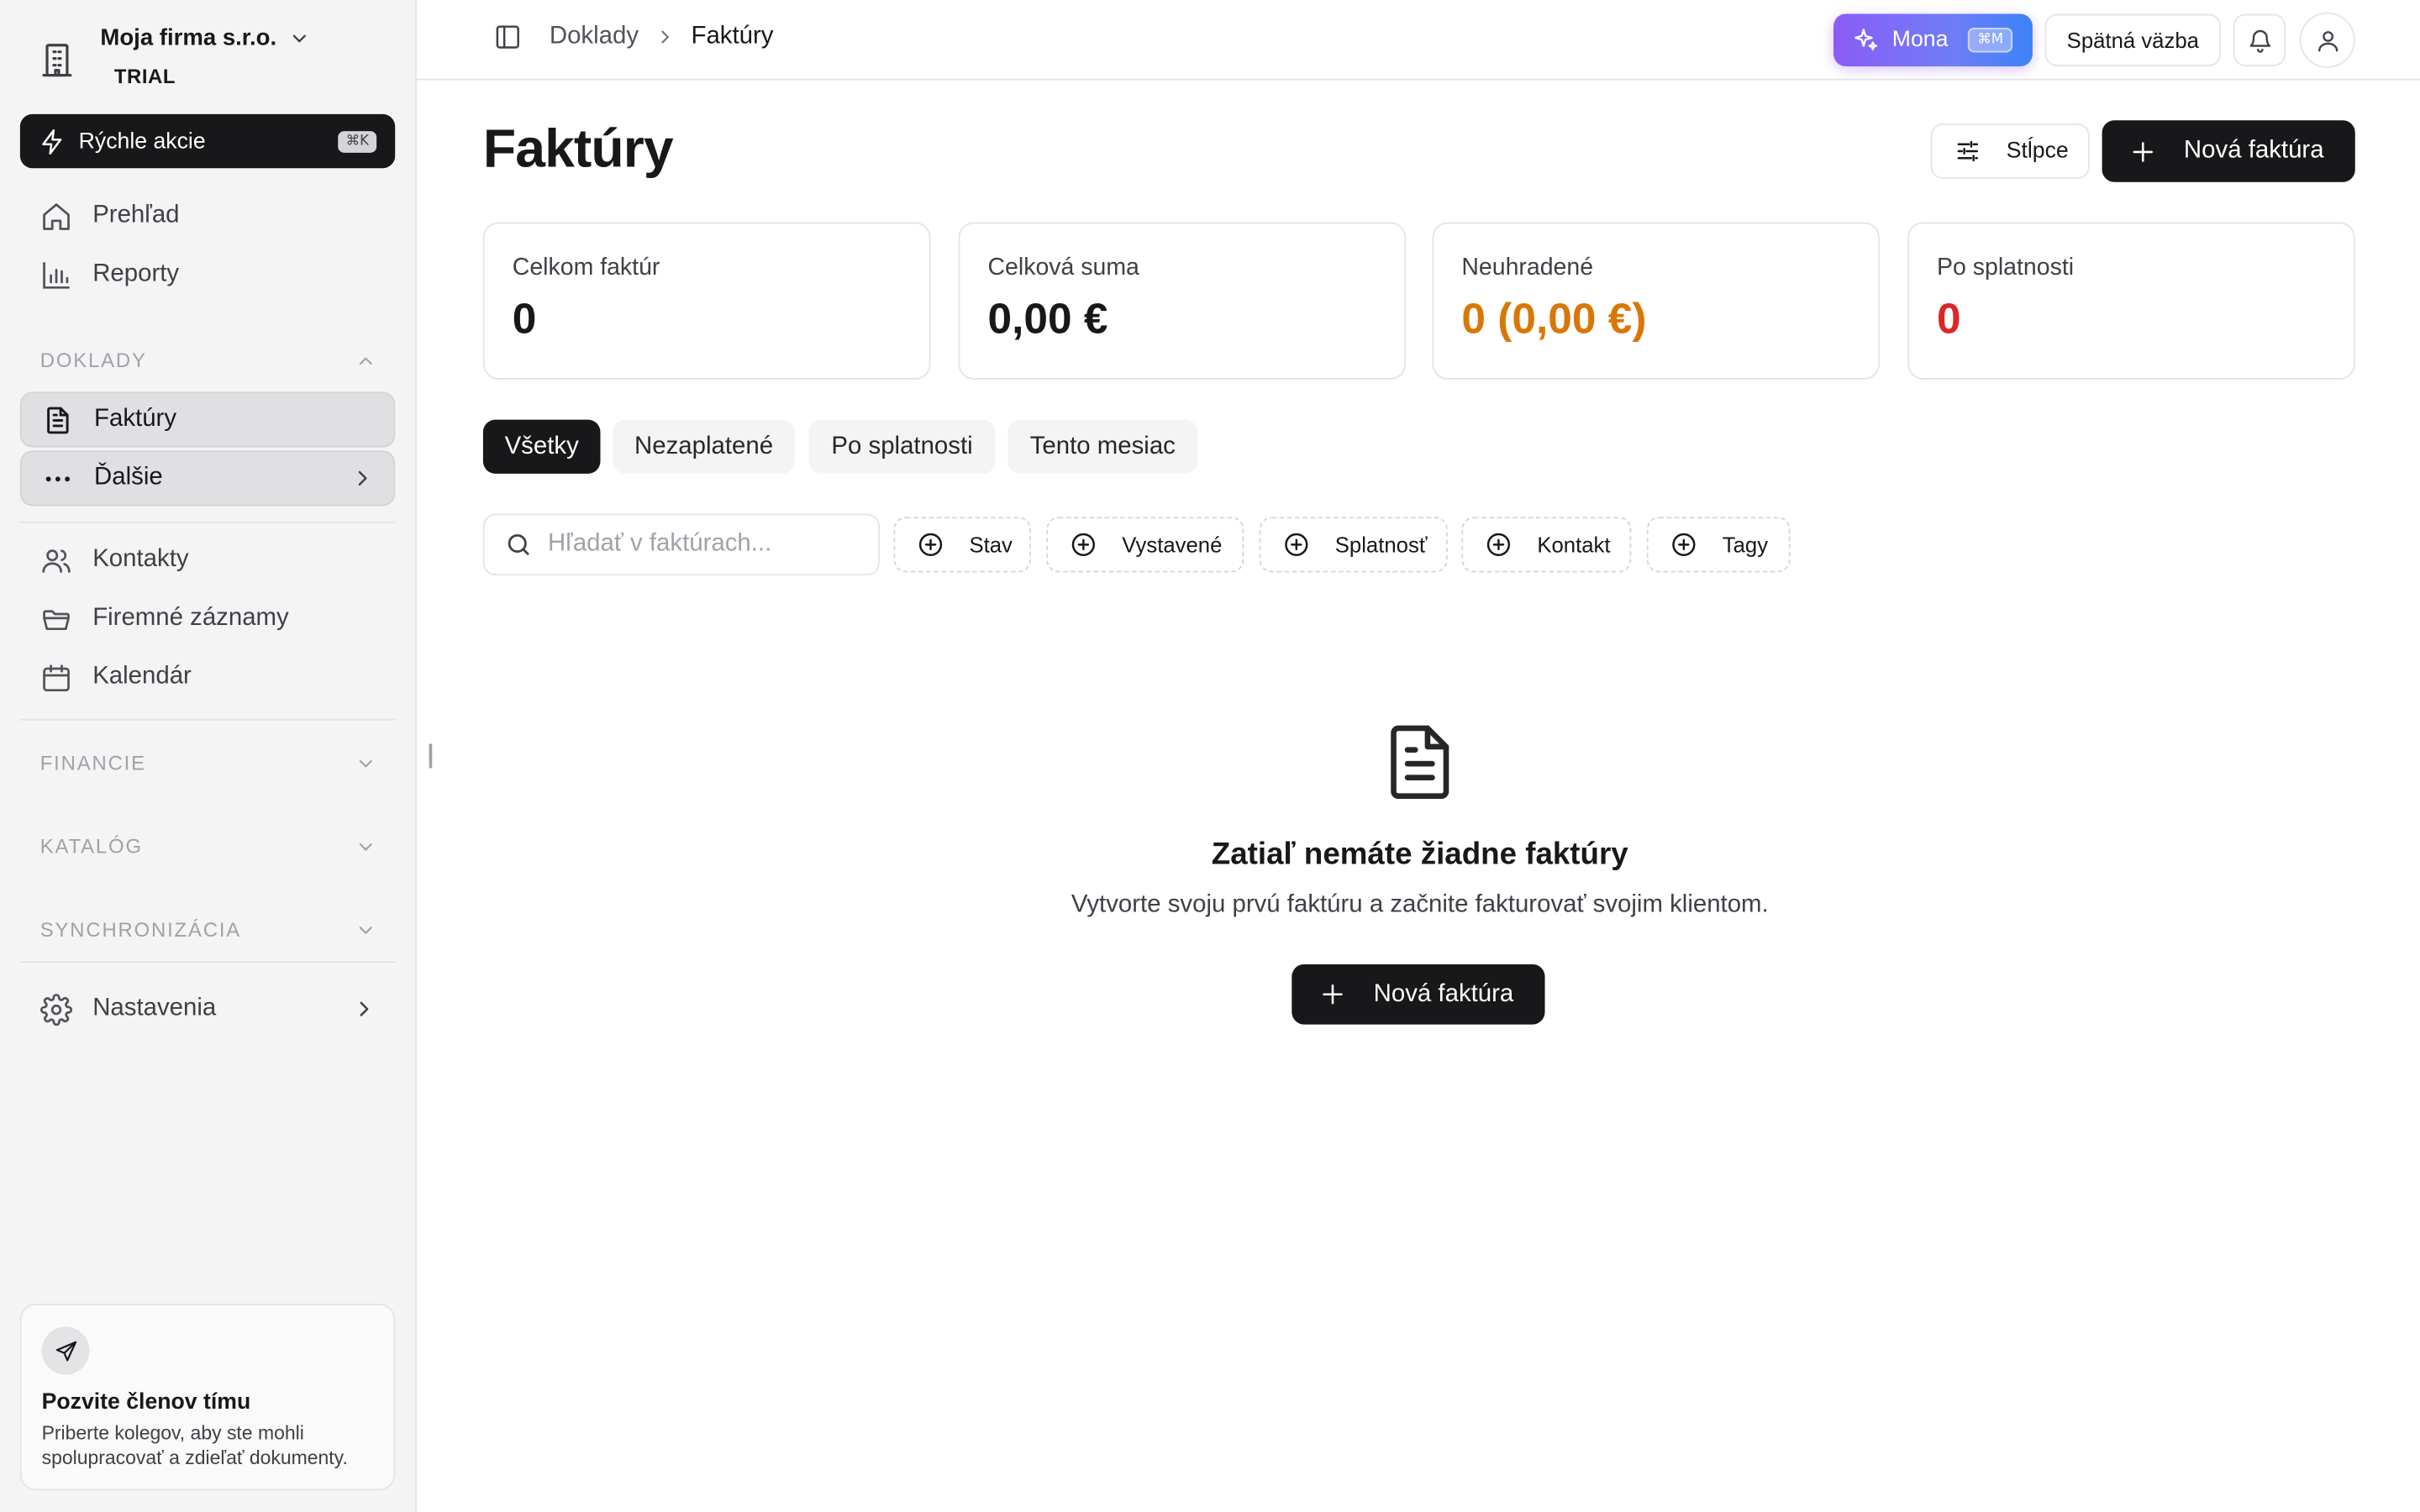  I want to click on bell-icon, so click(2260, 40).